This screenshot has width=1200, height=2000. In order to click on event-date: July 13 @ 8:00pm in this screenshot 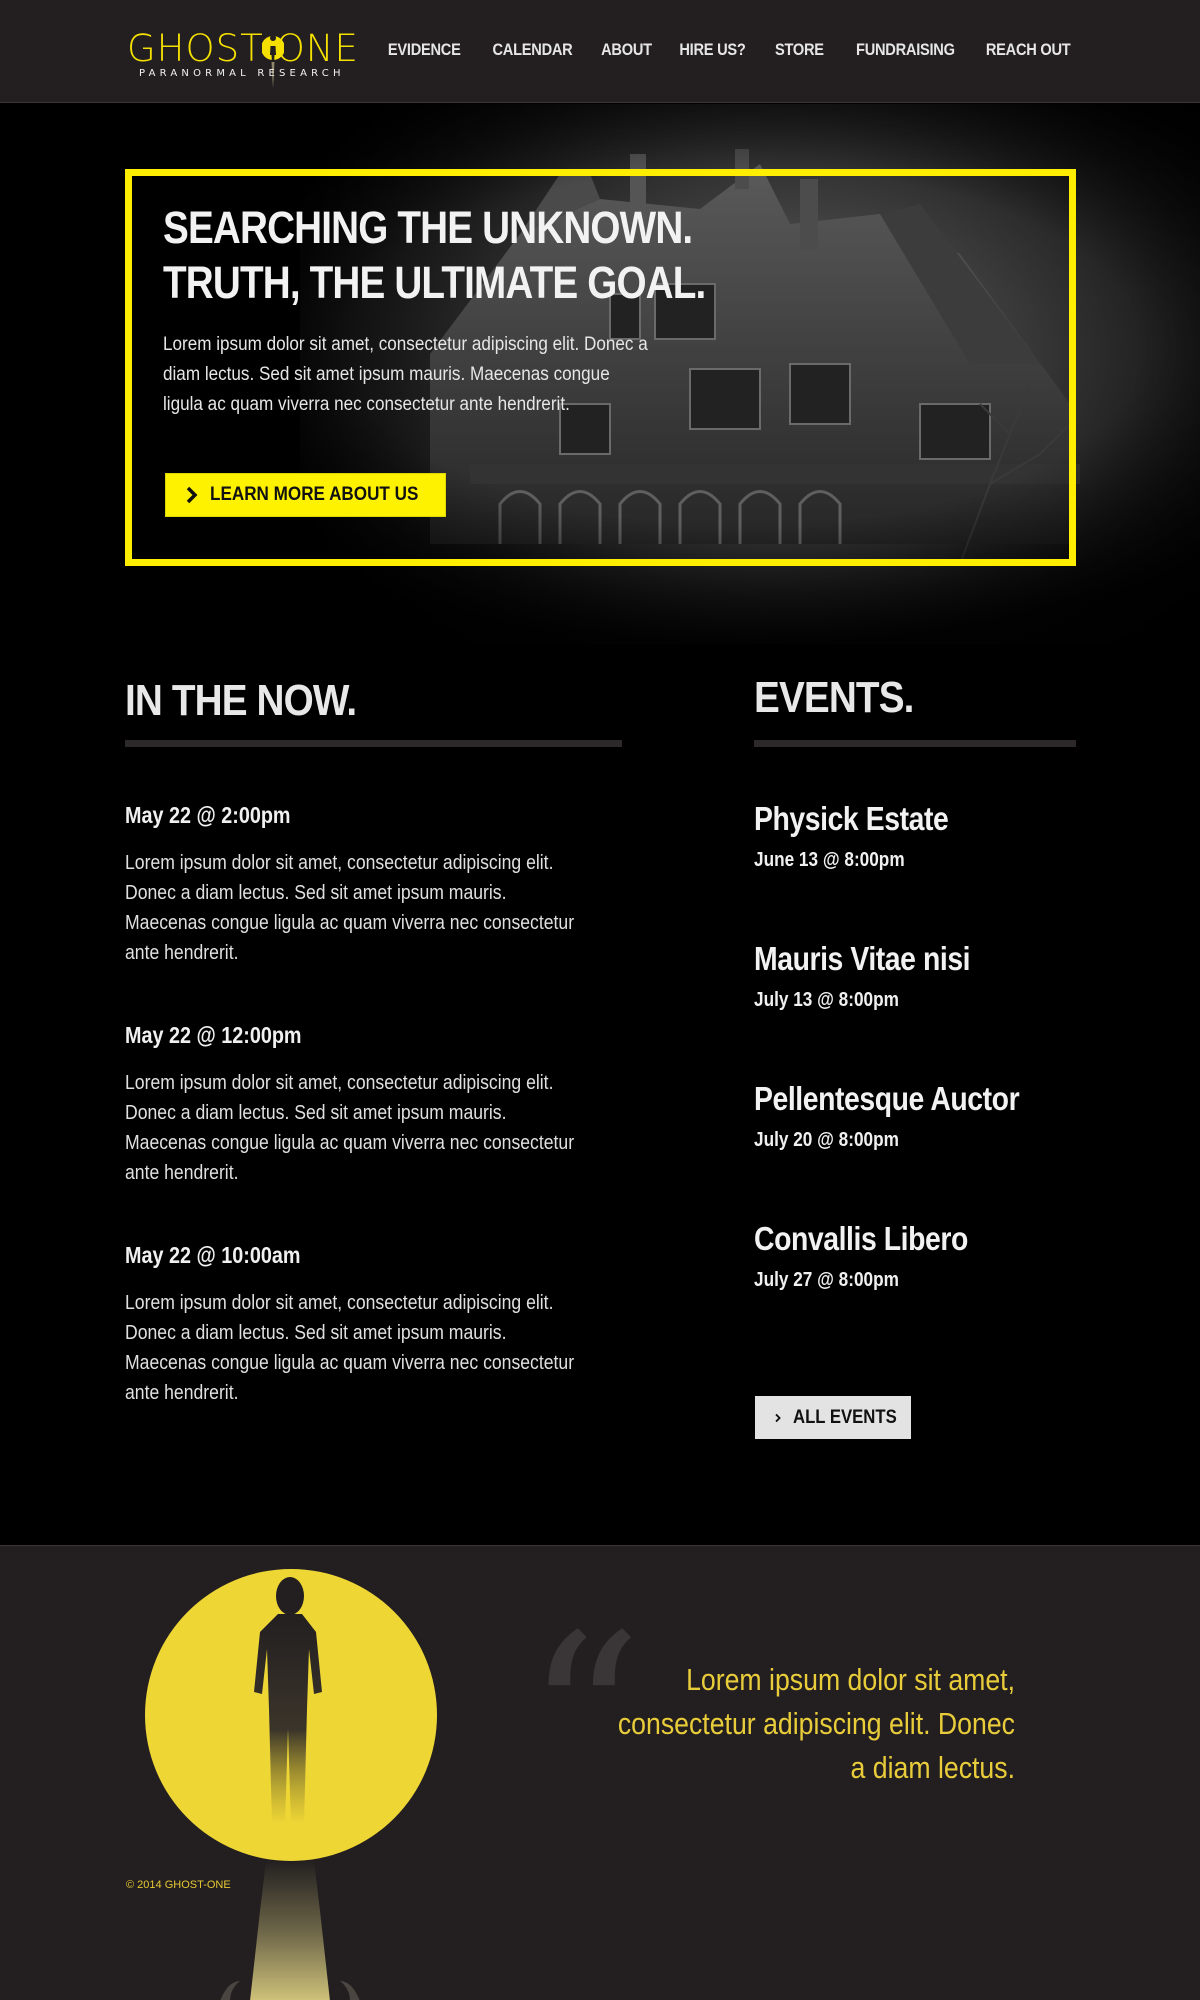, I will do `click(826, 1000)`.